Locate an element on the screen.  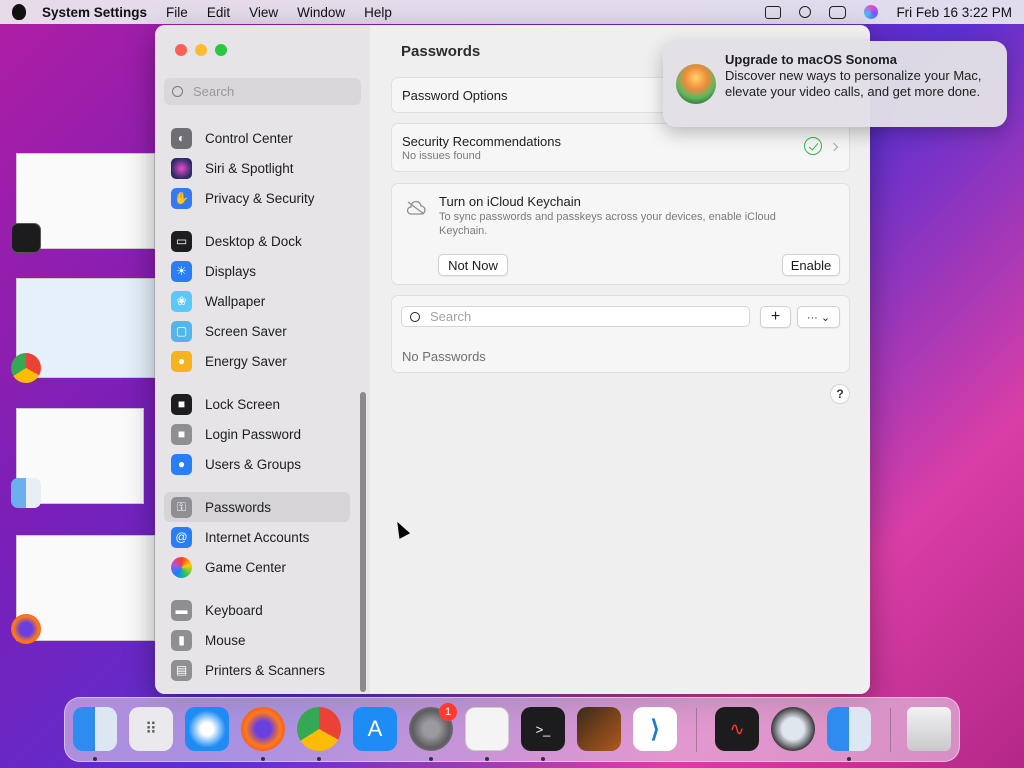
menu-window: Window is located at coordinates (321, 12).